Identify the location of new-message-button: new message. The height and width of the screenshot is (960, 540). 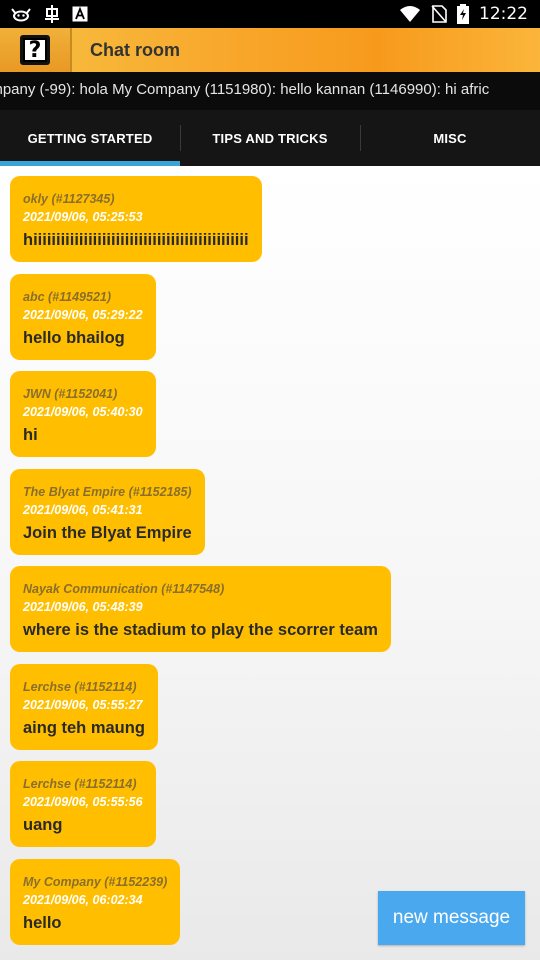
(451, 918).